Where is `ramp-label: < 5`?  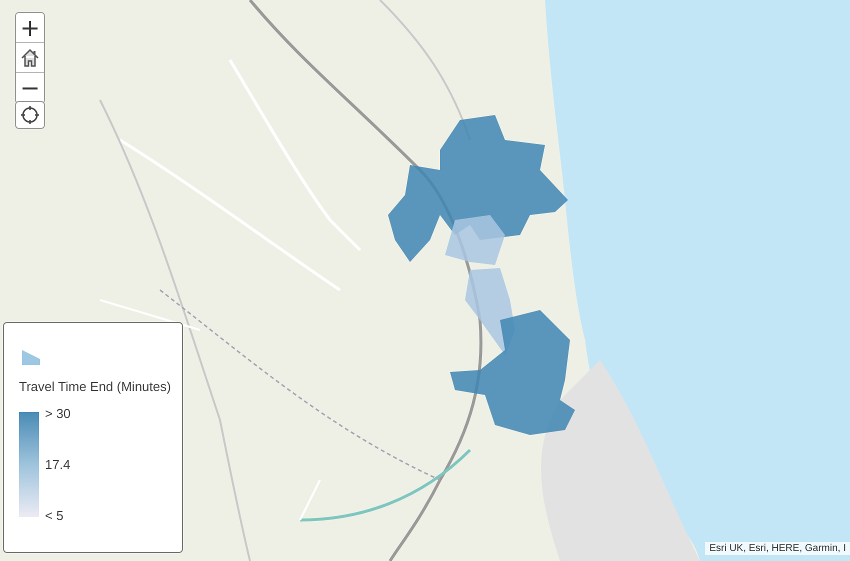
ramp-label: < 5 is located at coordinates (54, 515).